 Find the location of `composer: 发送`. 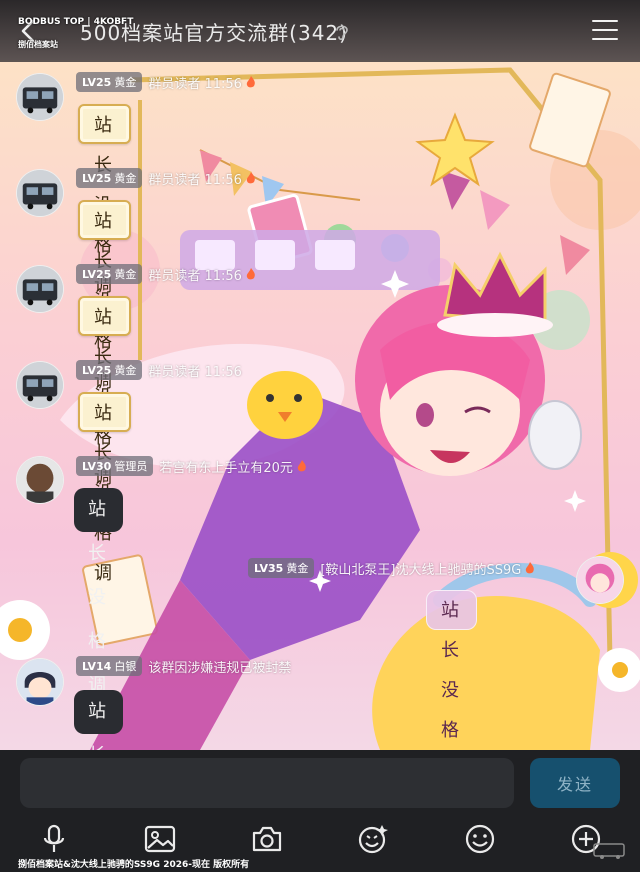

composer: 发送 is located at coordinates (320, 811).